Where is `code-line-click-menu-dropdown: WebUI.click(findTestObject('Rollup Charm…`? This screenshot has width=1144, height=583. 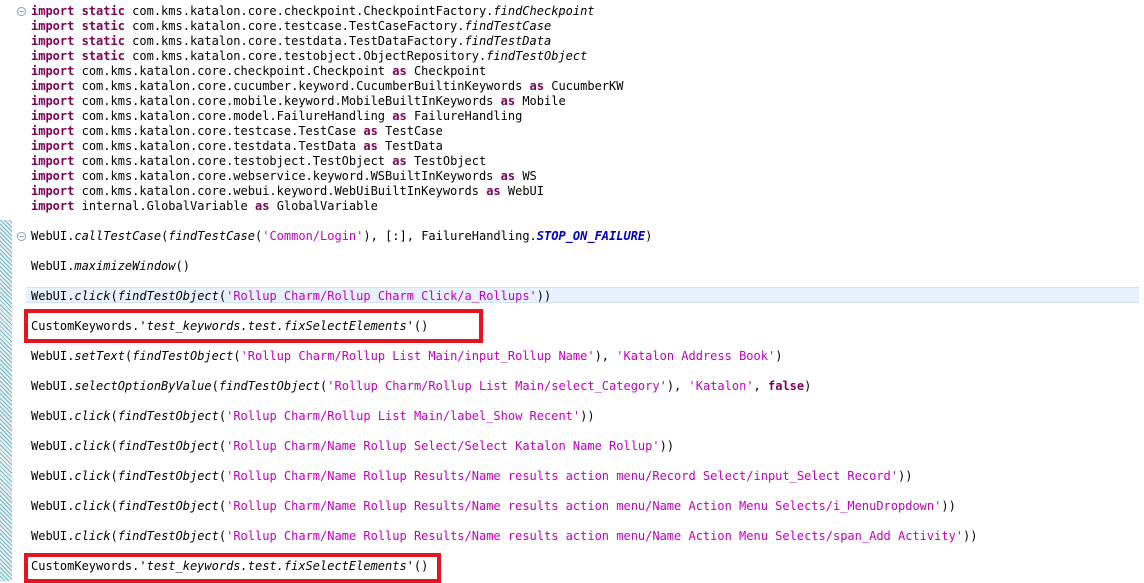
code-line-click-menu-dropdown: WebUI.click(findTestObject('Rollup Charm… is located at coordinates (493, 506).